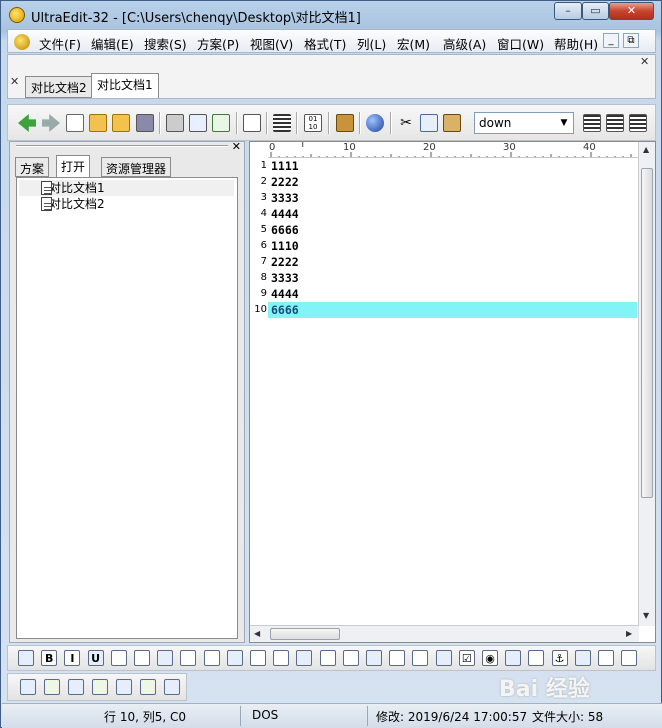 This screenshot has width=662, height=728. What do you see at coordinates (350, 658) in the screenshot?
I see `horizontal-rule-icon` at bounding box center [350, 658].